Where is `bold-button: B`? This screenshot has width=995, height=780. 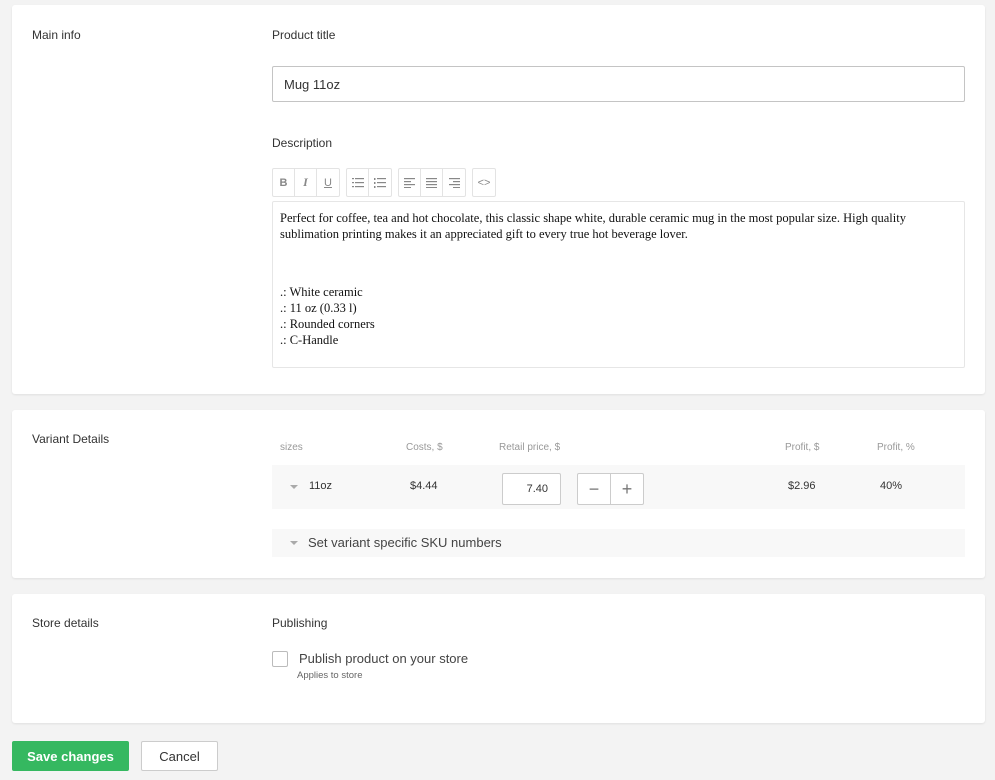
bold-button: B is located at coordinates (284, 182).